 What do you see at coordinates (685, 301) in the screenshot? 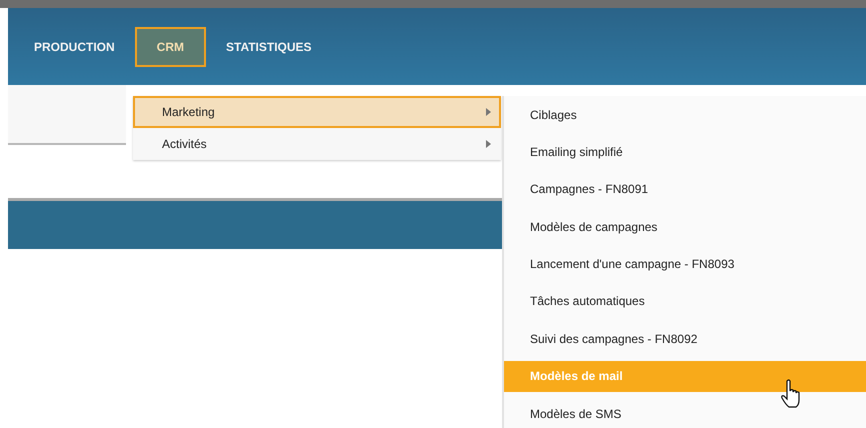
I see `submenu-item: Tâches automatiques` at bounding box center [685, 301].